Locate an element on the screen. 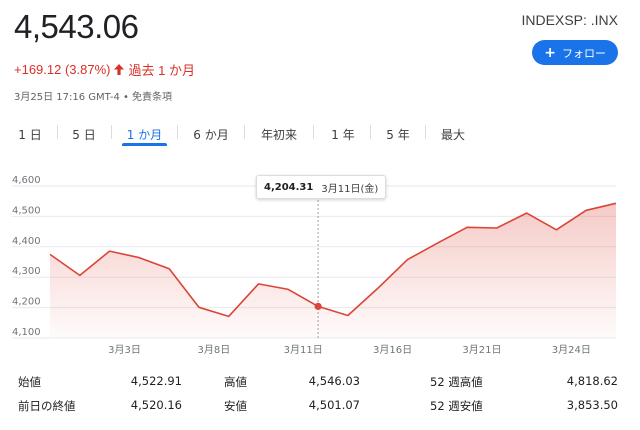  change-period: 過去 1 か月 is located at coordinates (161, 70).